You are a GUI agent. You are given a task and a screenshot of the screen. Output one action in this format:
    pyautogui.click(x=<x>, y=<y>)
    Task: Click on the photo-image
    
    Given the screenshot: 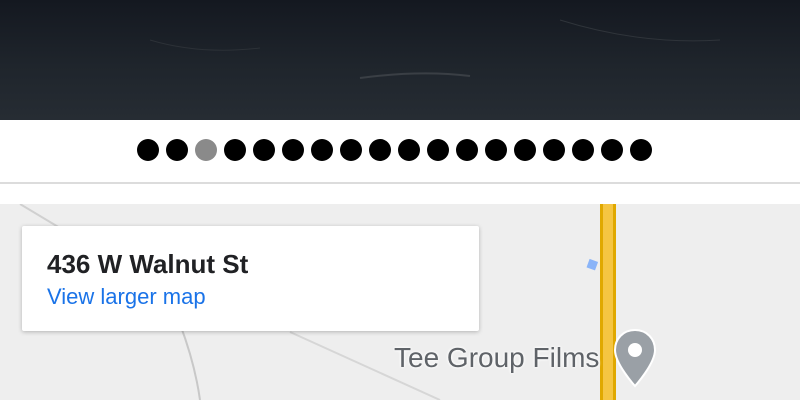 What is the action you would take?
    pyautogui.click(x=435, y=49)
    